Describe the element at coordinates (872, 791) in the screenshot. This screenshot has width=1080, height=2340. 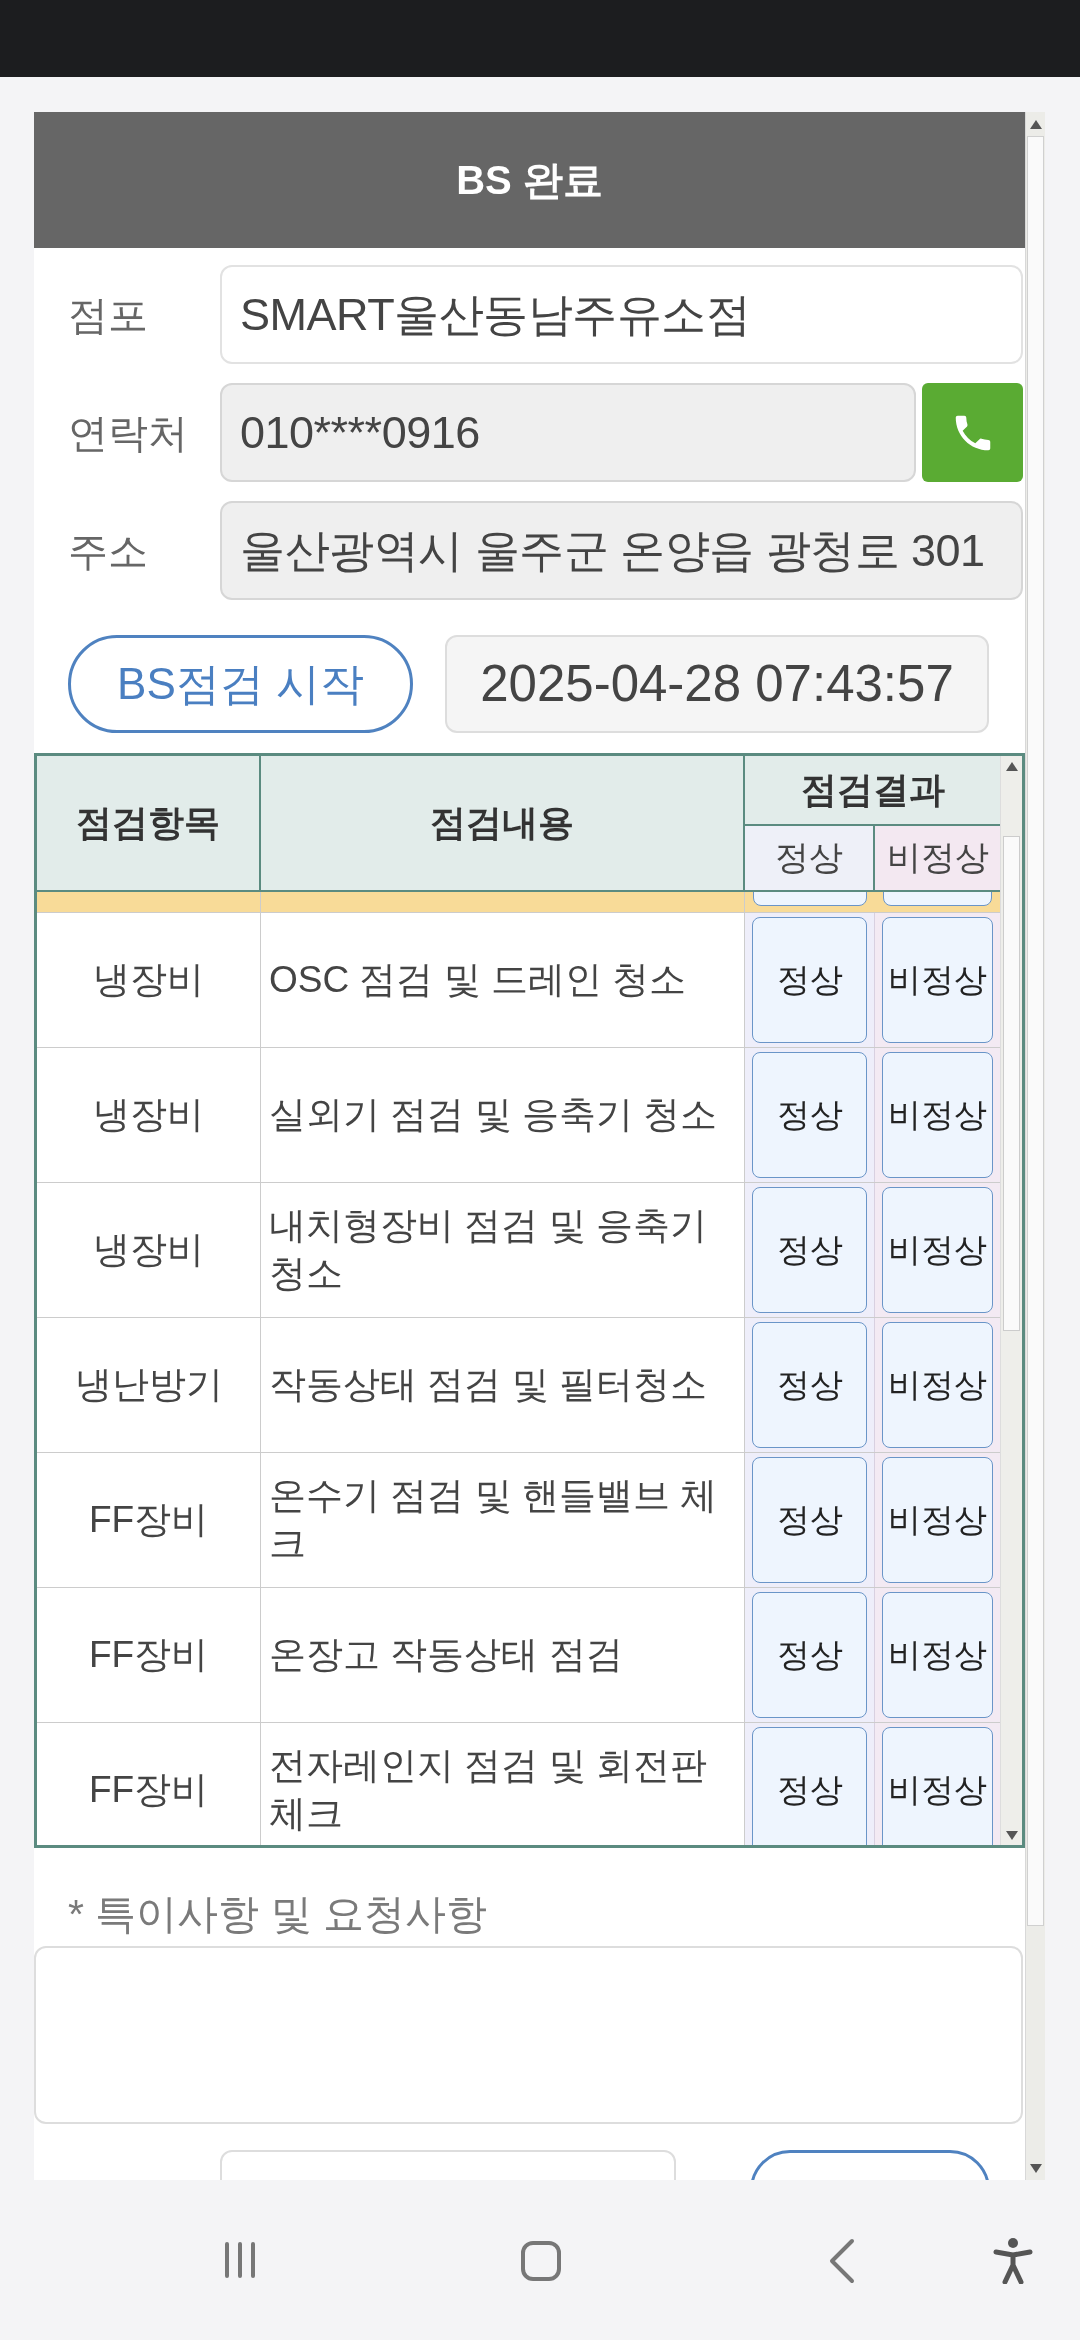
I see `column-header: 점검결과` at that location.